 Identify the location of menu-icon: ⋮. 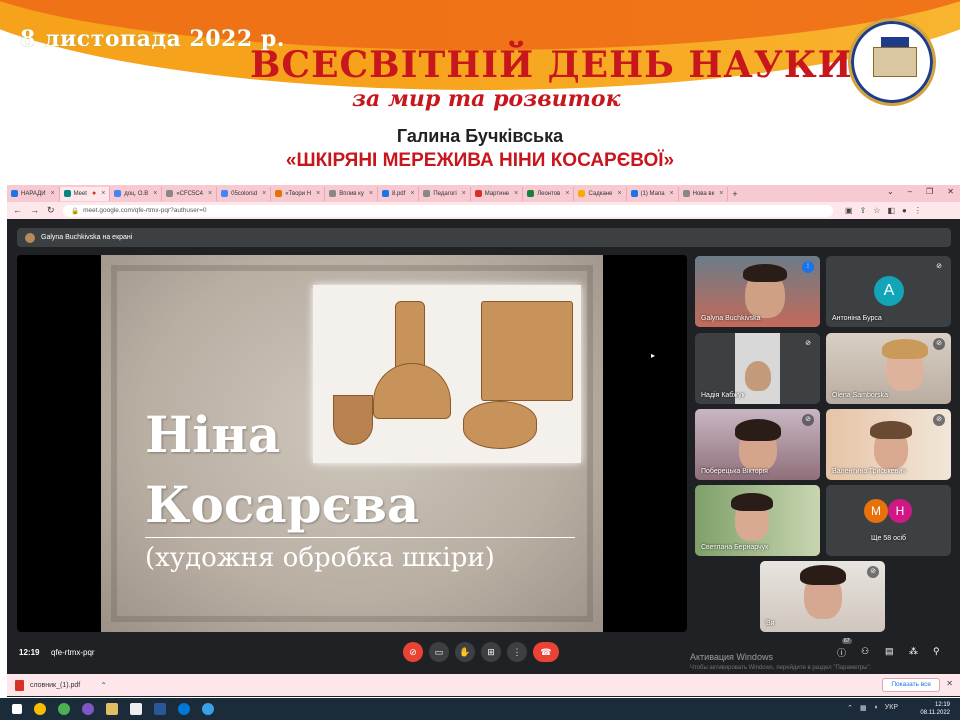
(918, 210).